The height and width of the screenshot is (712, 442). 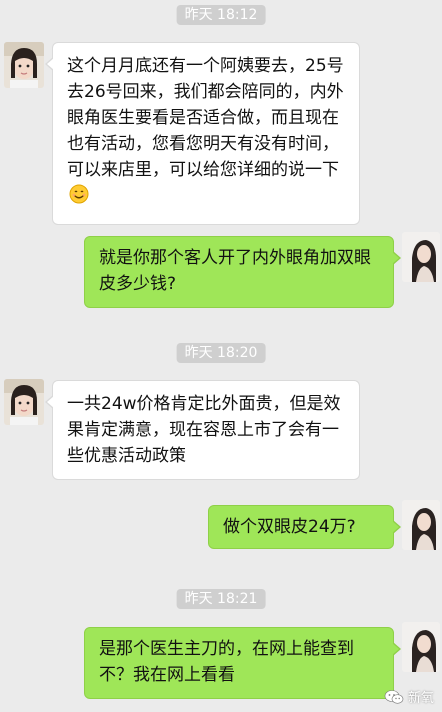 I want to click on wechat-logo-icon, so click(x=394, y=696).